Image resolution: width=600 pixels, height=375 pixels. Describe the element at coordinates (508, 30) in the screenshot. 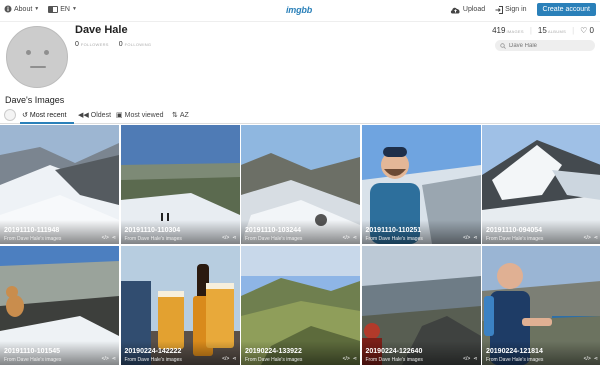

I see `images-stat: 419IMAGES` at that location.